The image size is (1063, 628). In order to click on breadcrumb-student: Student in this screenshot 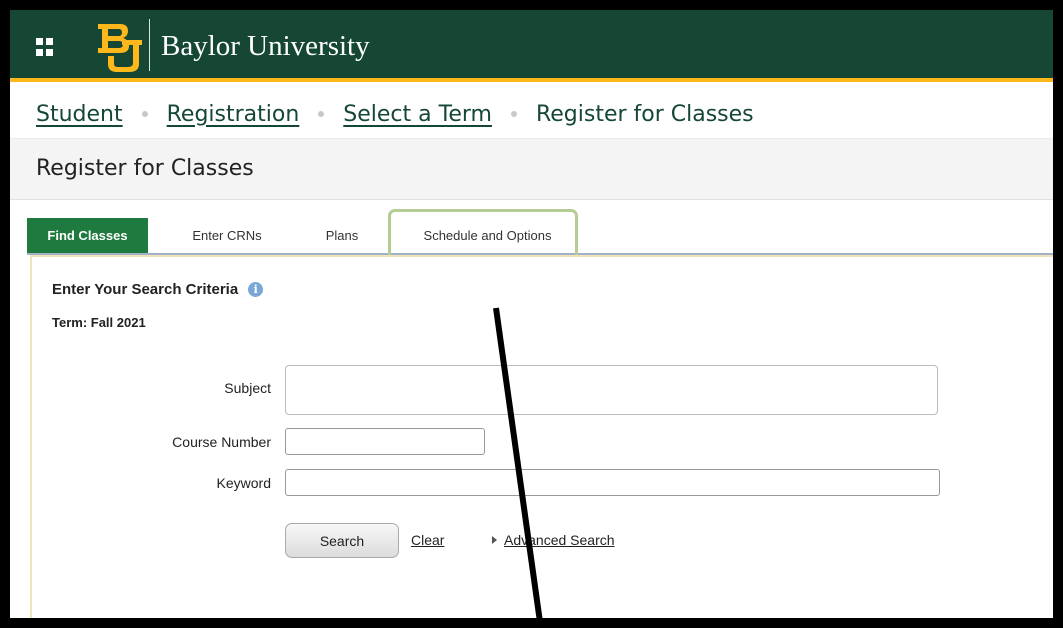, I will do `click(79, 114)`.